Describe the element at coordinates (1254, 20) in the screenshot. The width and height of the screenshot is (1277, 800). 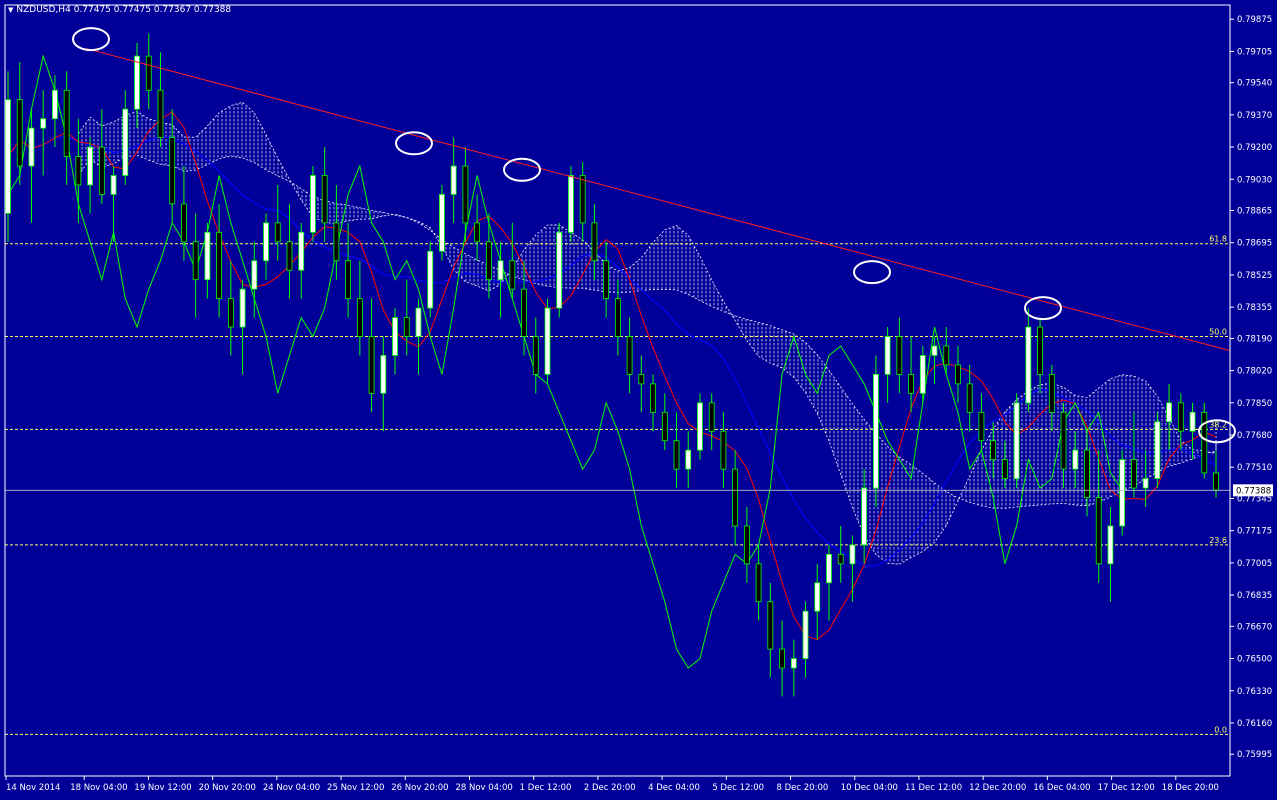
I see `price-tick-label: 0.79875` at that location.